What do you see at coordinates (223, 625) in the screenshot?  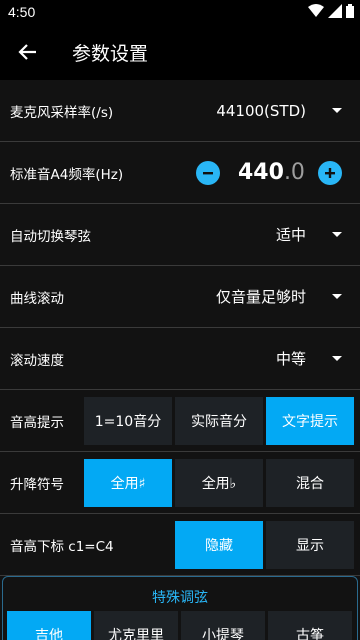 I see `tuning-option: 小提琴` at bounding box center [223, 625].